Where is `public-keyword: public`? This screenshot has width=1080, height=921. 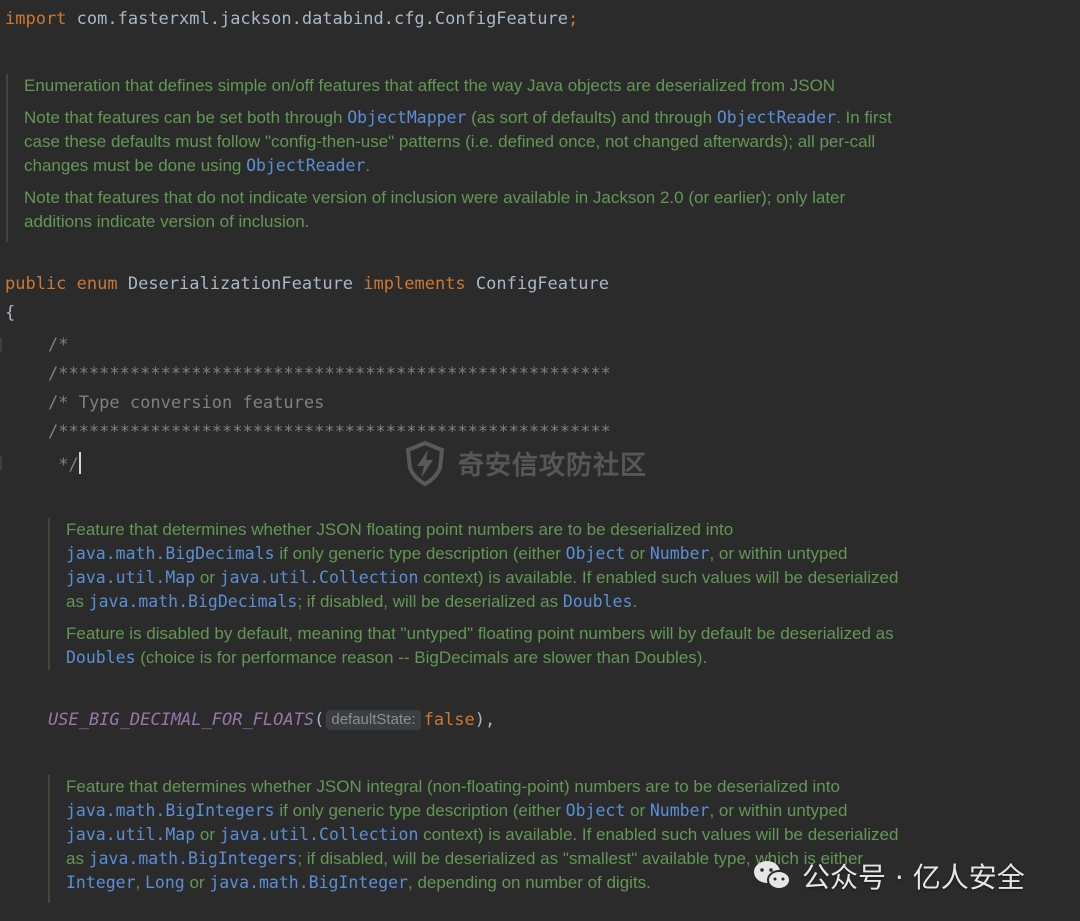
public-keyword: public is located at coordinates (36, 284).